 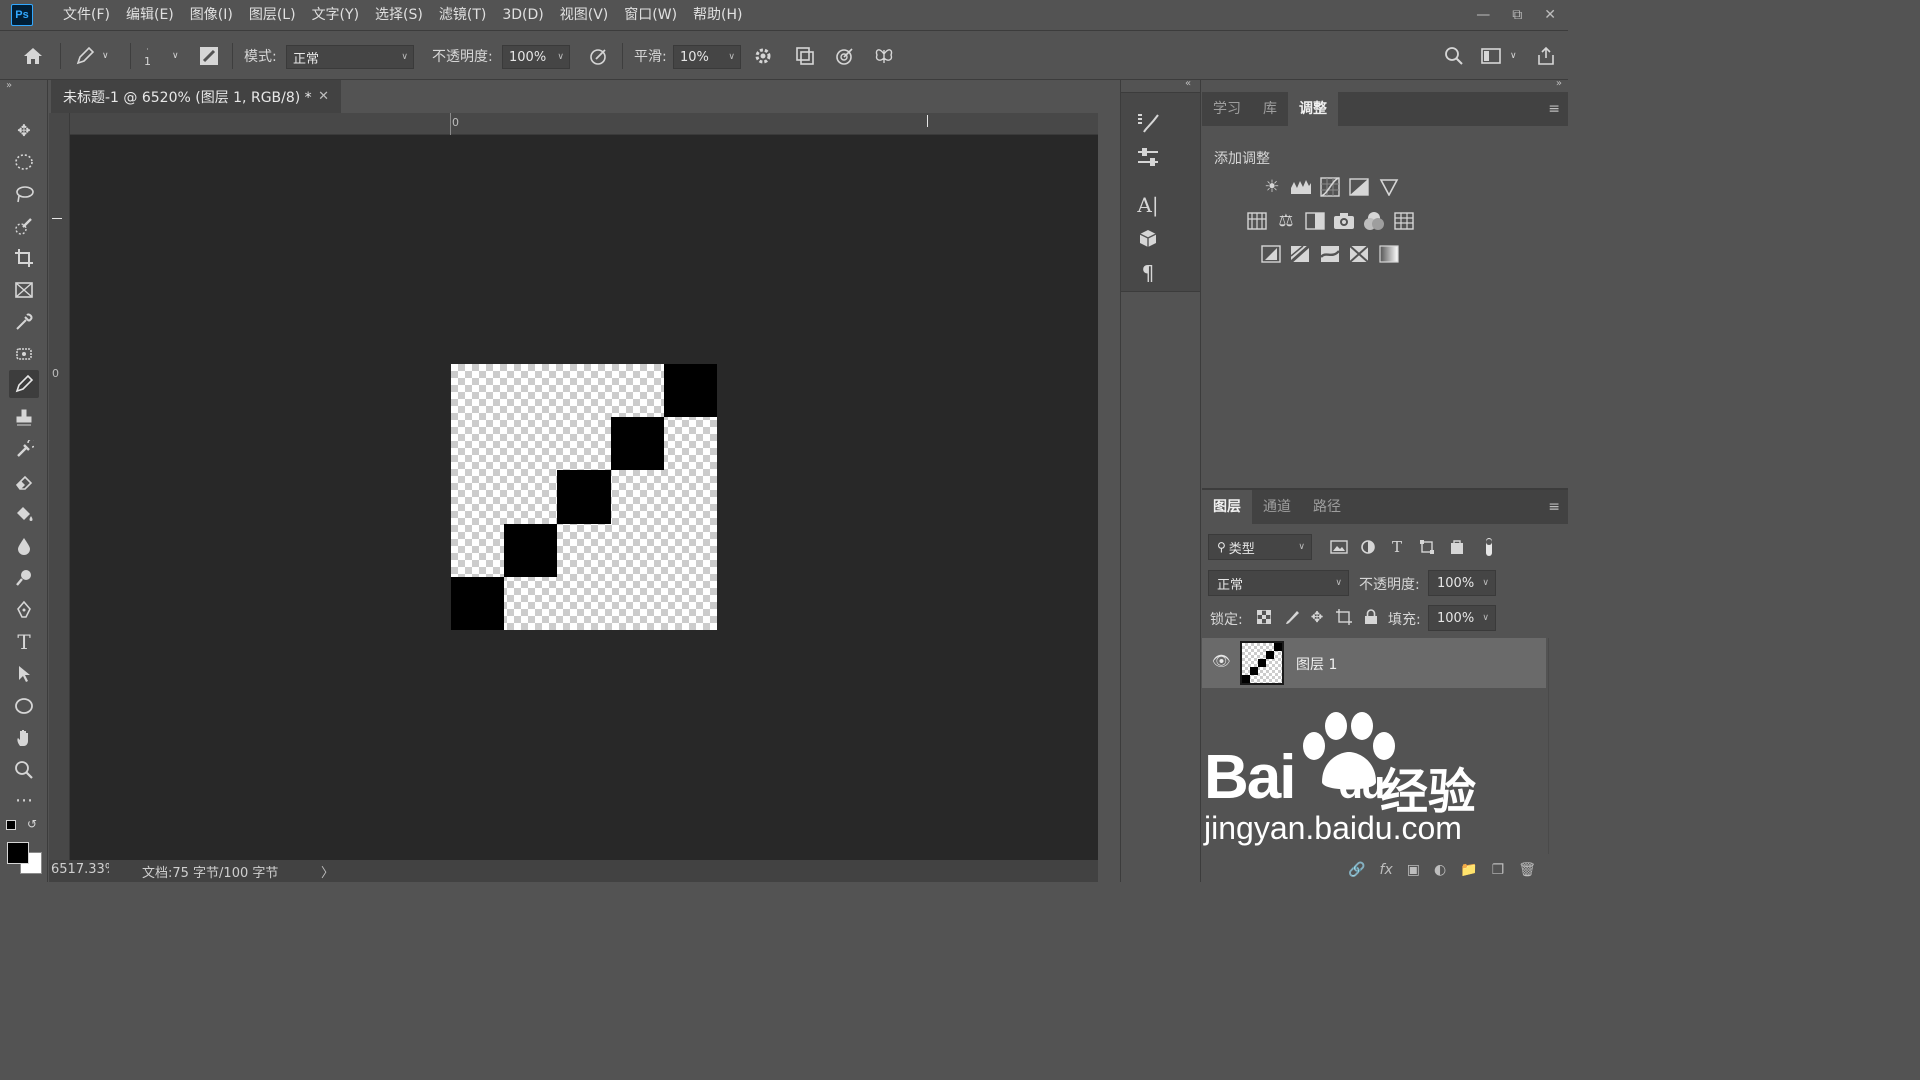 I want to click on color-lookup-button, so click(x=1404, y=221).